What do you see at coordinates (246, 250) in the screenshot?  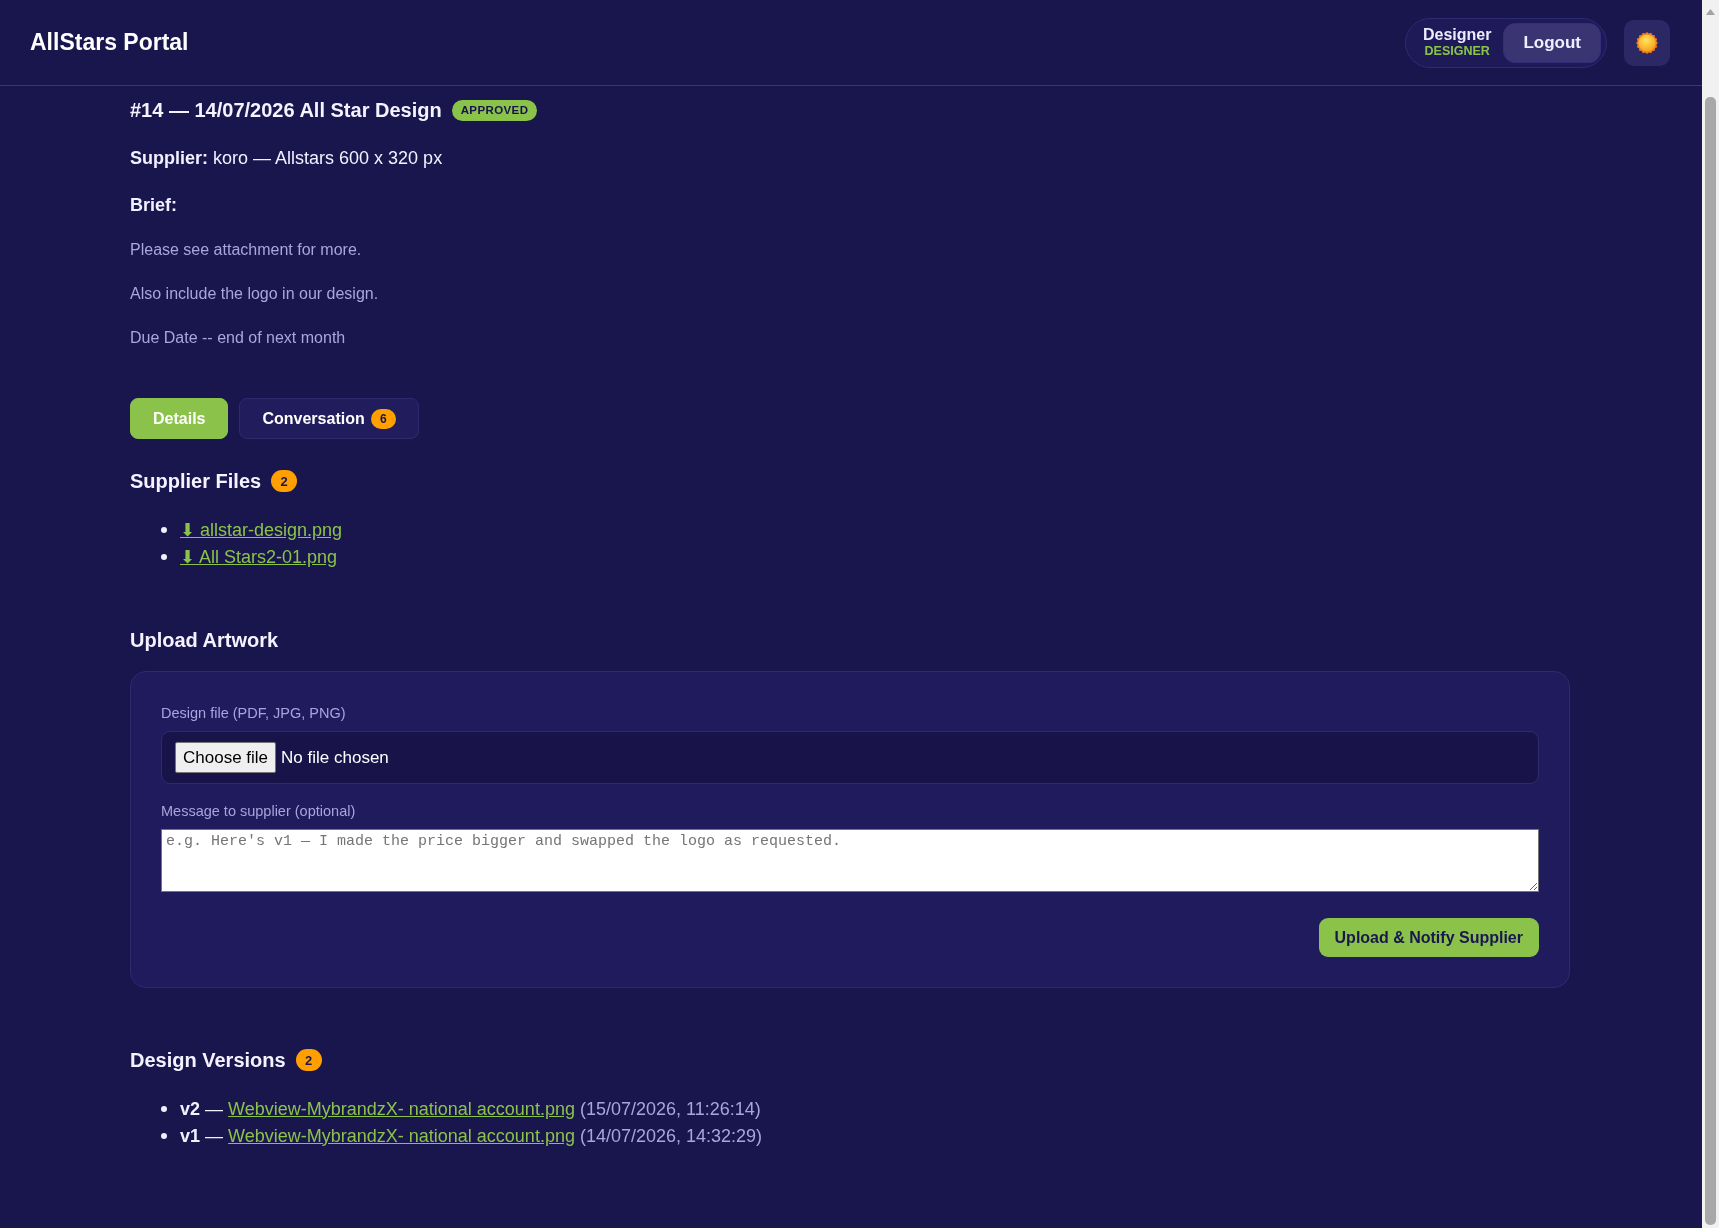 I see `brief-text: Please see attachment for more.` at bounding box center [246, 250].